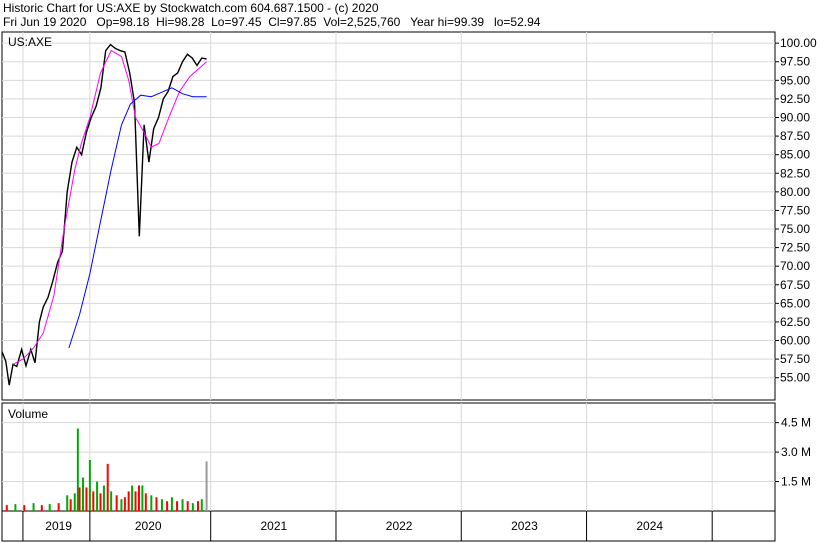 The width and height of the screenshot is (830, 543). Describe the element at coordinates (795, 229) in the screenshot. I see `price-tick-label: 75.00` at that location.